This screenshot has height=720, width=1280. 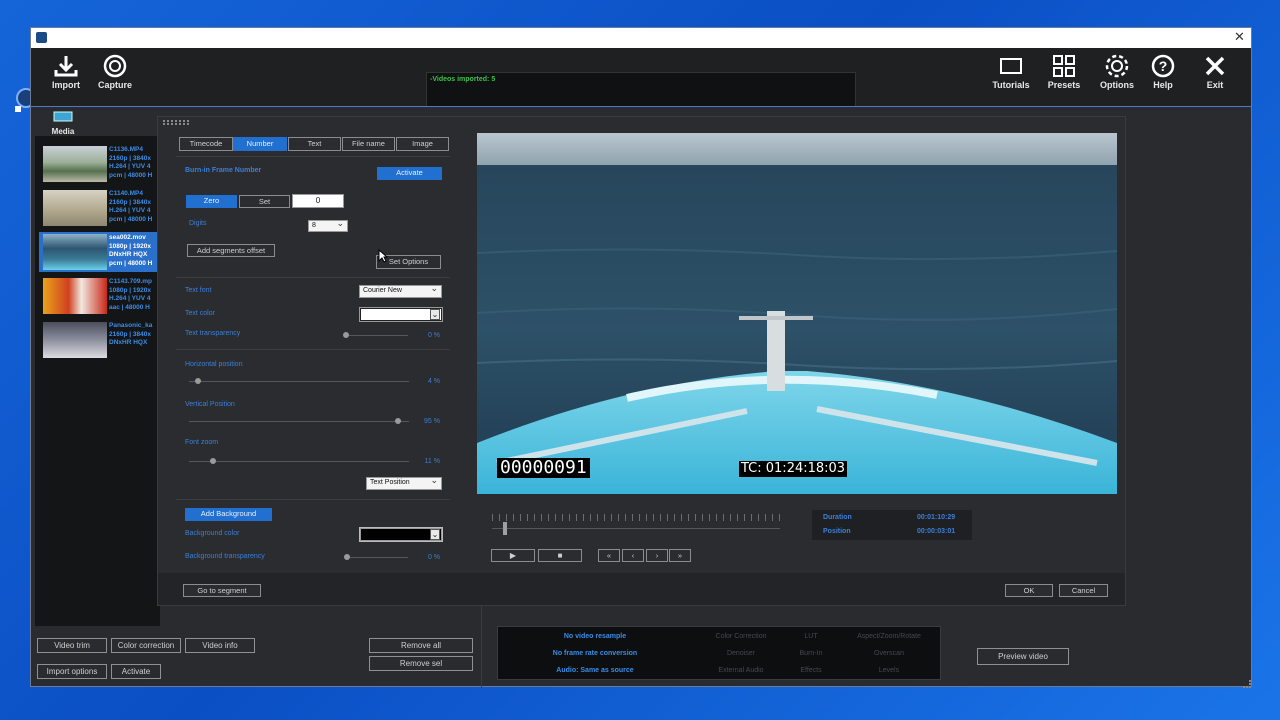 I want to click on presets-icon, so click(x=1064, y=66).